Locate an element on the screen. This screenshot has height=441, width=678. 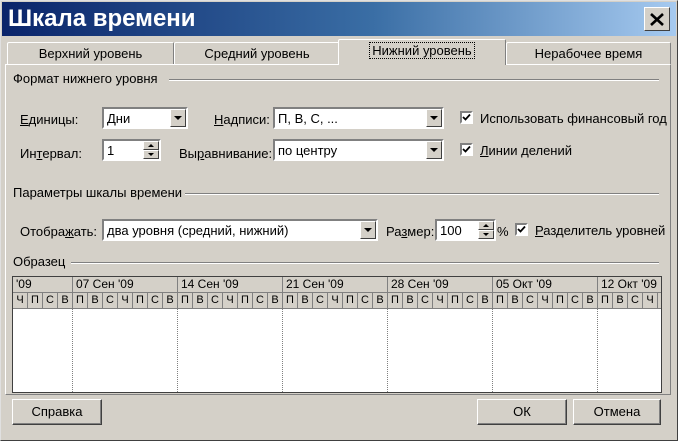
fiscal-year-label: Использовать финансовый год is located at coordinates (573, 118).